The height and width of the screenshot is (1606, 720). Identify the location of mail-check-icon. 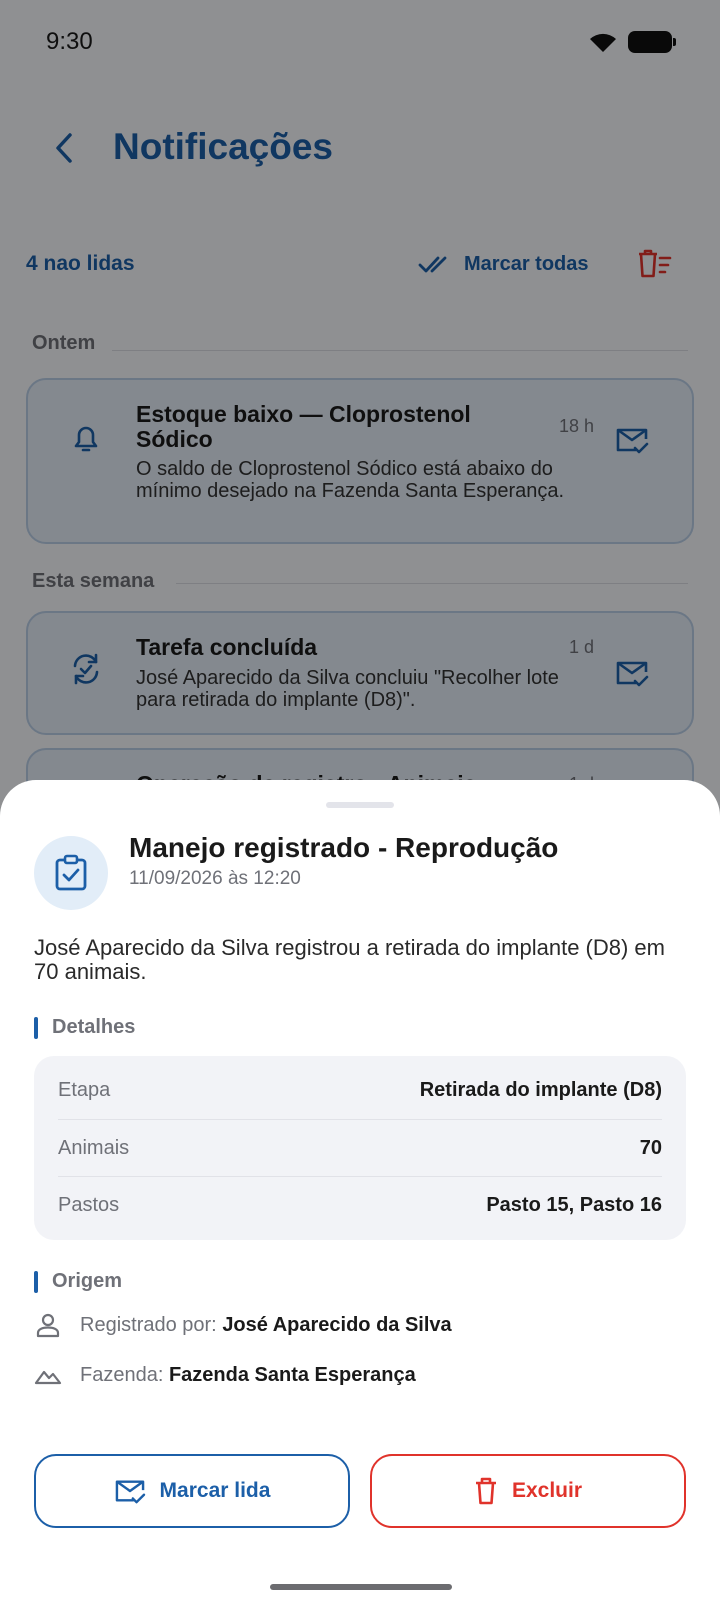
(130, 1492).